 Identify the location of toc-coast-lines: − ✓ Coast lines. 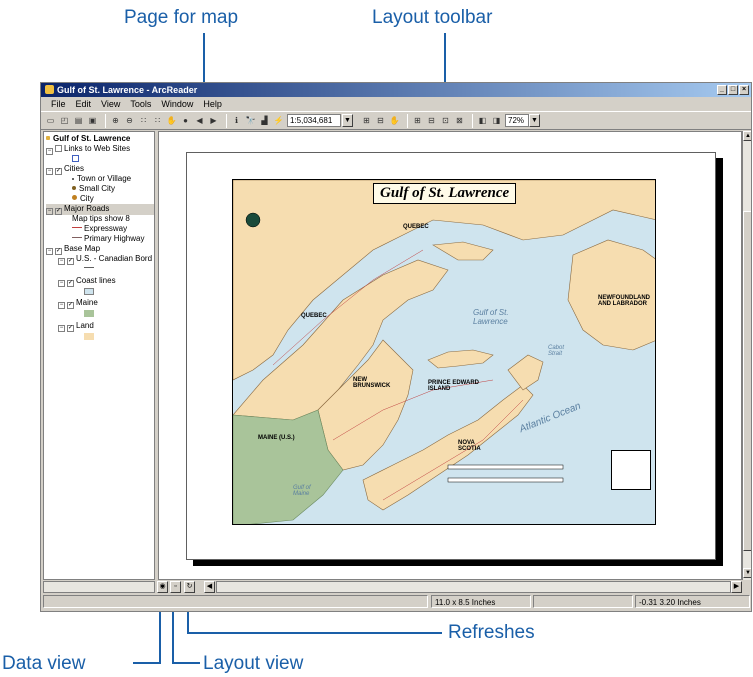
(87, 281).